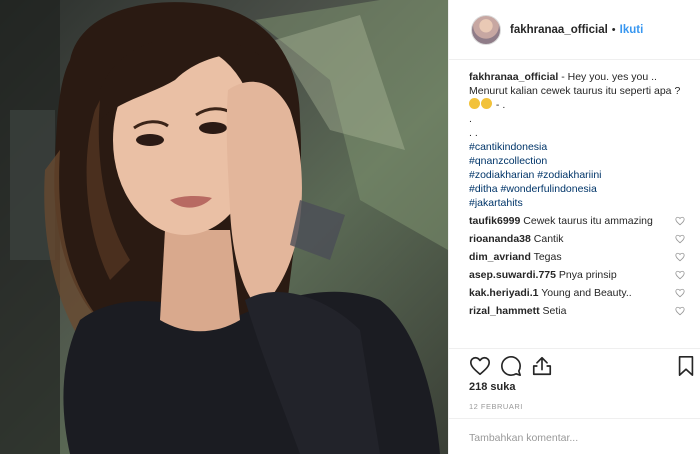 The width and height of the screenshot is (700, 454). I want to click on hashtag-line: #cantikindonesia, so click(580, 147).